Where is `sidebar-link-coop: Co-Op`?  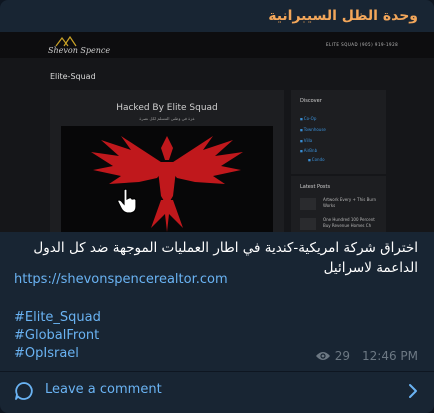
sidebar-link-coop: Co-Op is located at coordinates (308, 118).